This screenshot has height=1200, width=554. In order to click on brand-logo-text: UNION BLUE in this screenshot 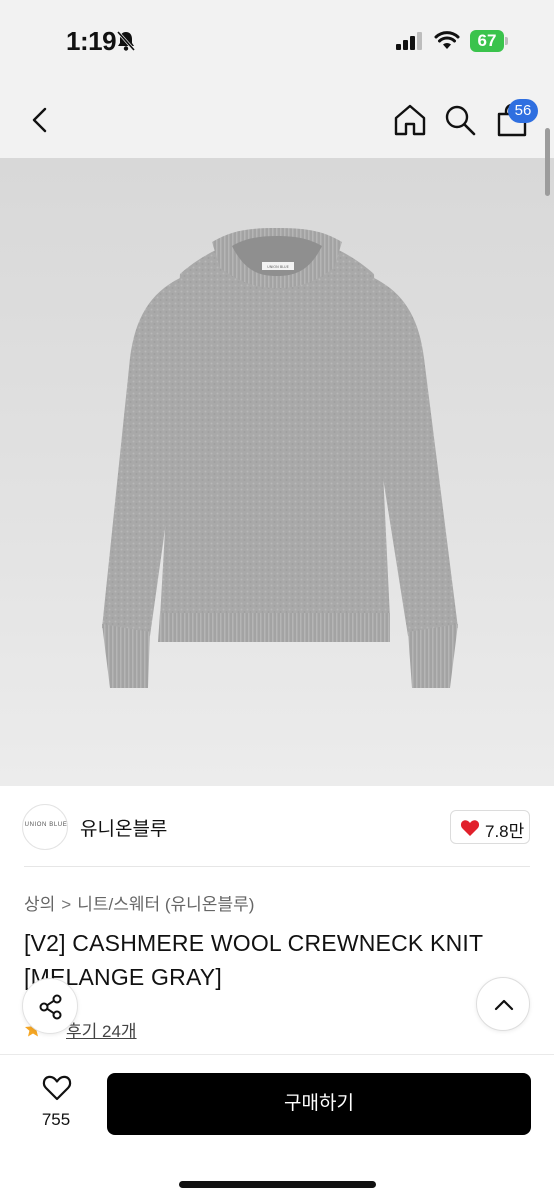, I will do `click(46, 825)`.